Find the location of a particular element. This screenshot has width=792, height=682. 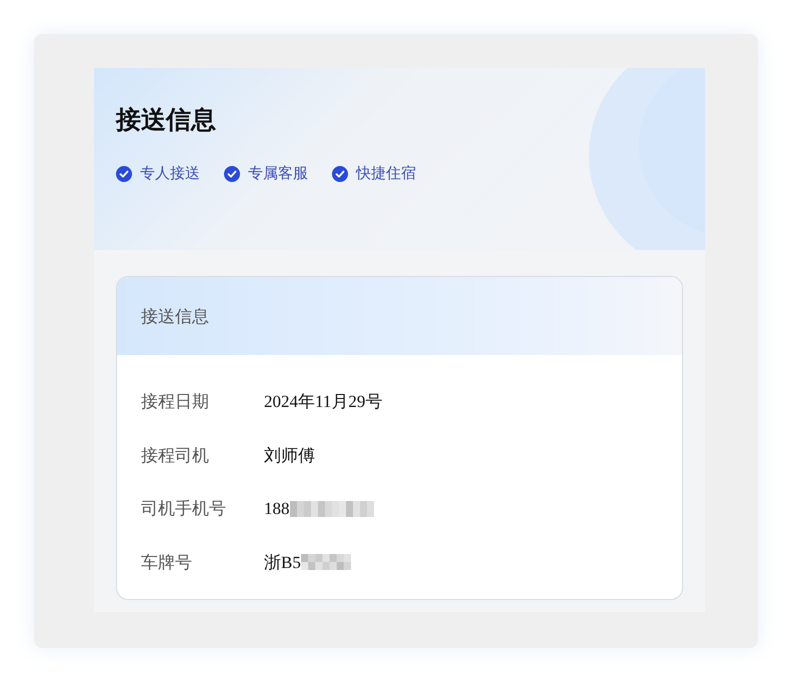

field-label: 司机手机号 is located at coordinates (184, 509).